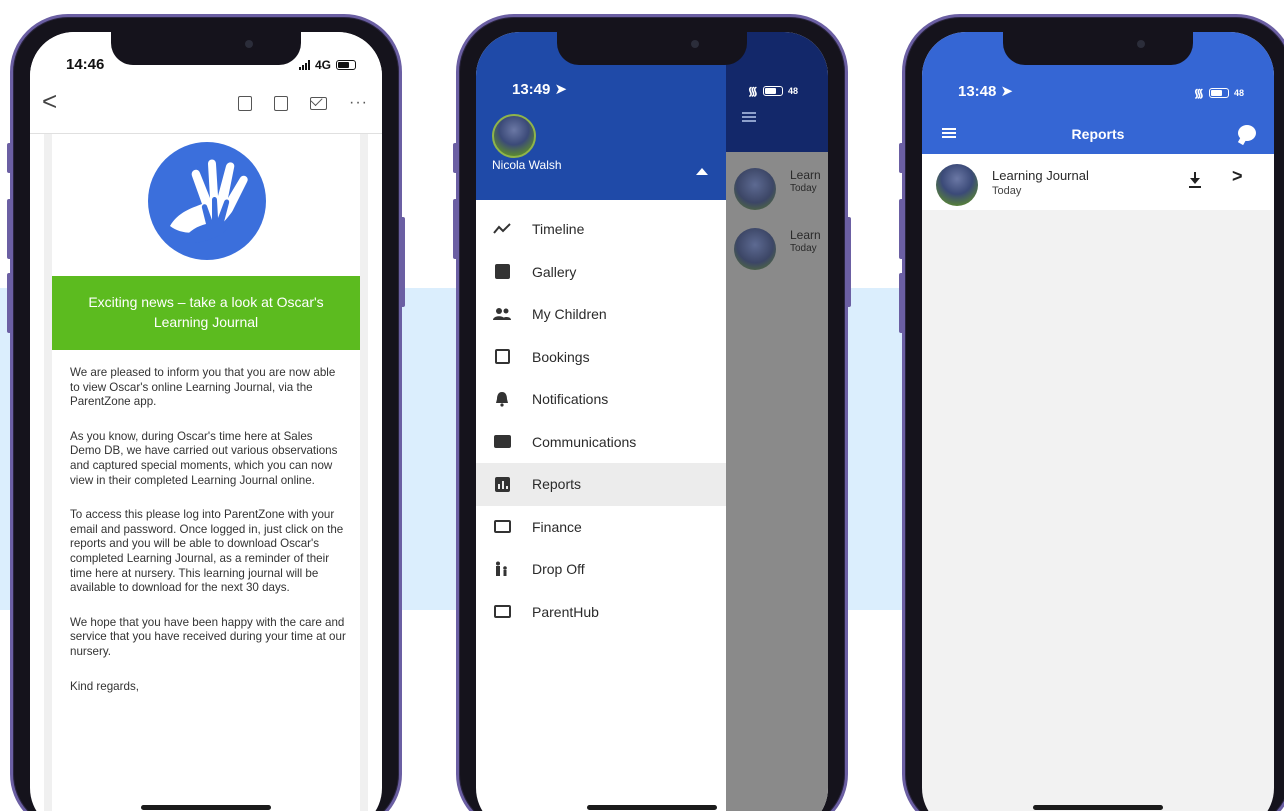  Describe the element at coordinates (281, 103) in the screenshot. I see `delete-icon` at that location.